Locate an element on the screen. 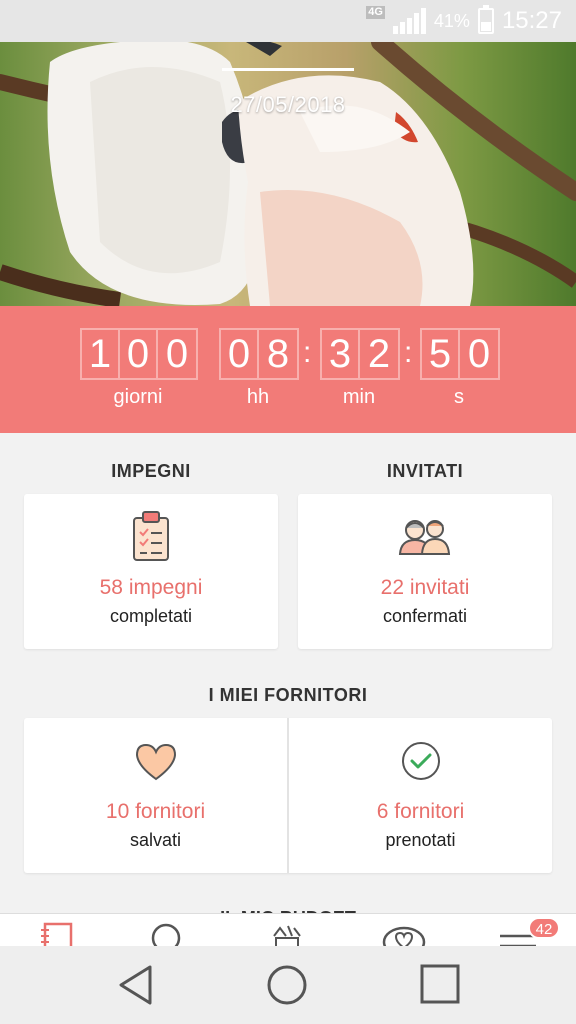 The image size is (576, 1024). signal-strength-icon is located at coordinates (409, 21).